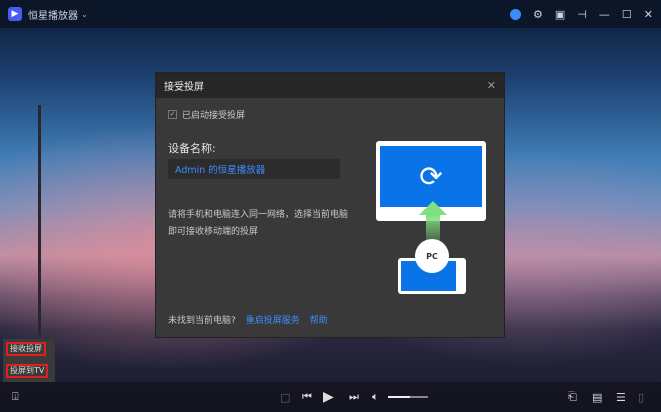 Image resolution: width=661 pixels, height=412 pixels. What do you see at coordinates (330, 14) in the screenshot?
I see `title-bar: ▶ 恒星播放器 ⌄ ⚙ ▣ ⊣ — ☐ ✕` at bounding box center [330, 14].